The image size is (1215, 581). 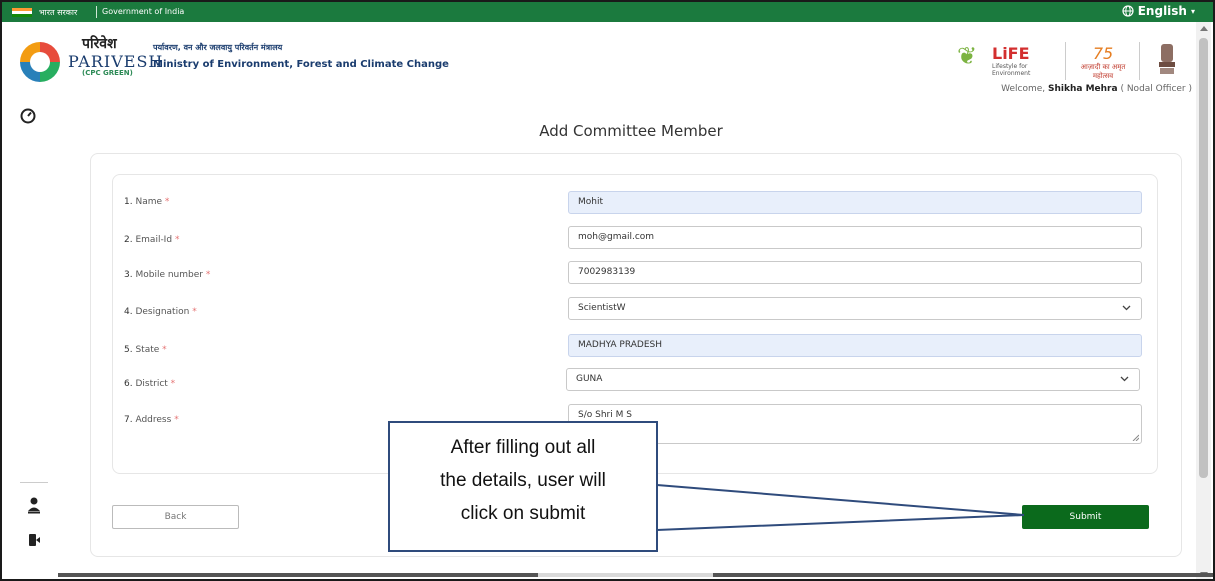 I want to click on user-role: ( Nodal Officer ), so click(x=1156, y=89).